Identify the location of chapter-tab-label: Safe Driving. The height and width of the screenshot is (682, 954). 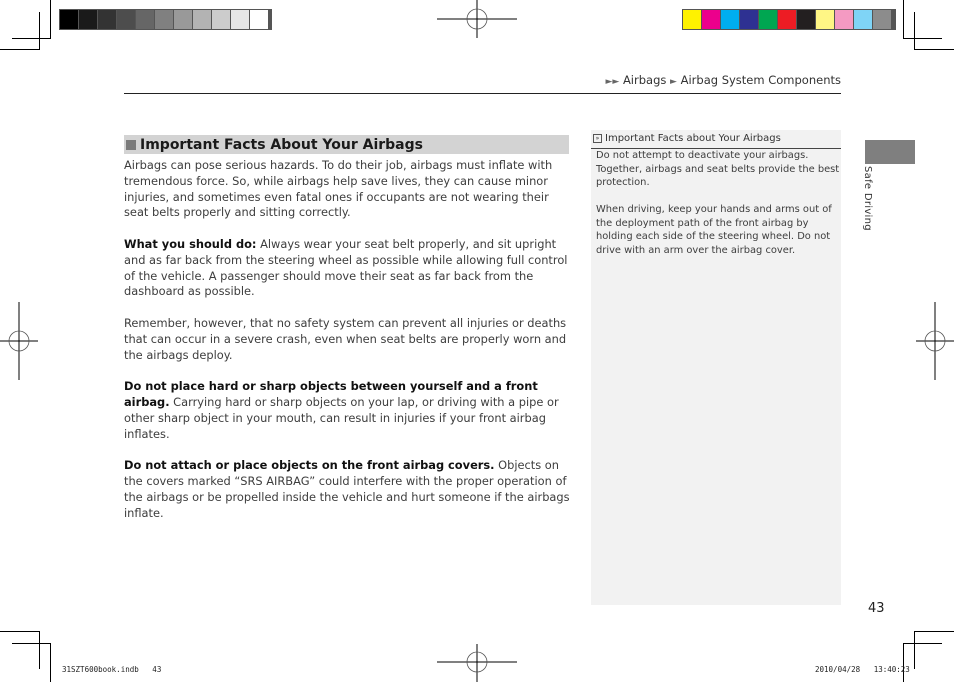
(867, 198).